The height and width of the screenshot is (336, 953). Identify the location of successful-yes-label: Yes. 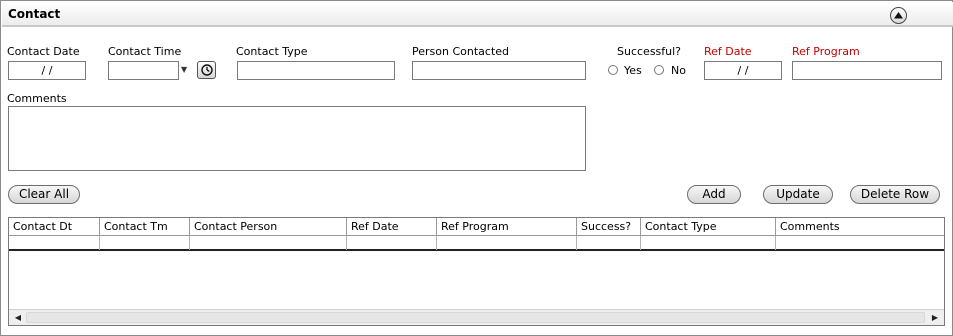
(633, 70).